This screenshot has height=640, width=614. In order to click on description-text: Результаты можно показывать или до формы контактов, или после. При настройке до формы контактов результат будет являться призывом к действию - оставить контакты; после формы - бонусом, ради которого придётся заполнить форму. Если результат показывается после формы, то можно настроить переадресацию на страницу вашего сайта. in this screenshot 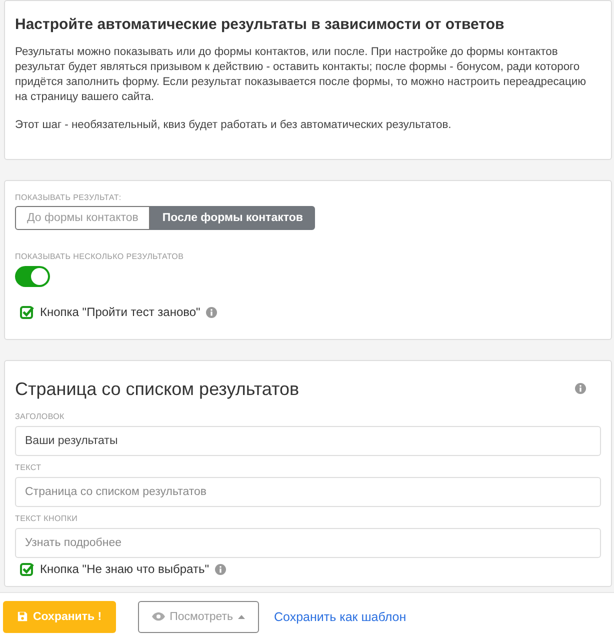, I will do `click(301, 75)`.